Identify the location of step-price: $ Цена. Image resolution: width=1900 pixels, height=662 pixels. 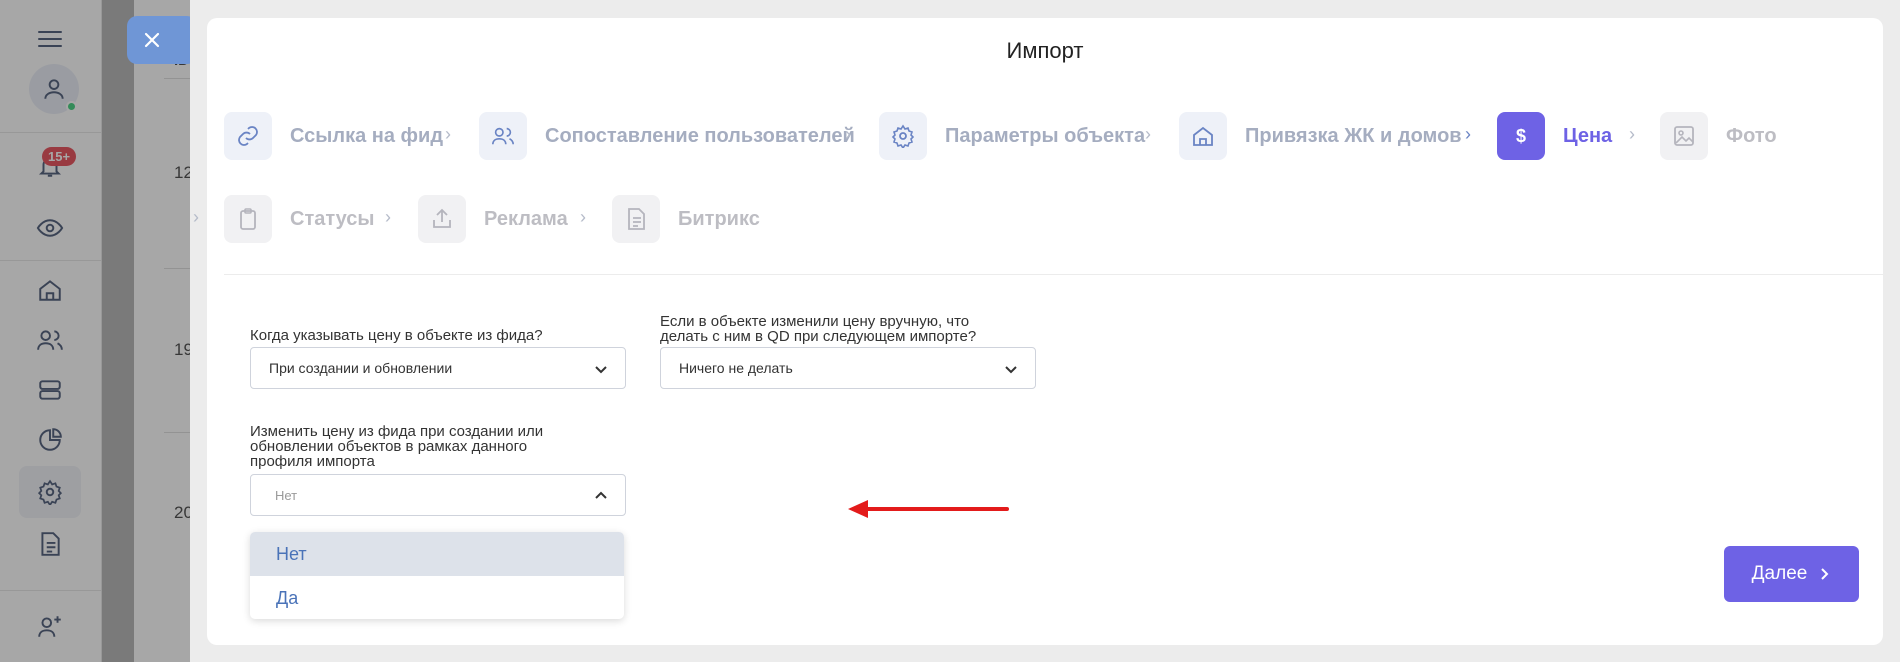
(1554, 136).